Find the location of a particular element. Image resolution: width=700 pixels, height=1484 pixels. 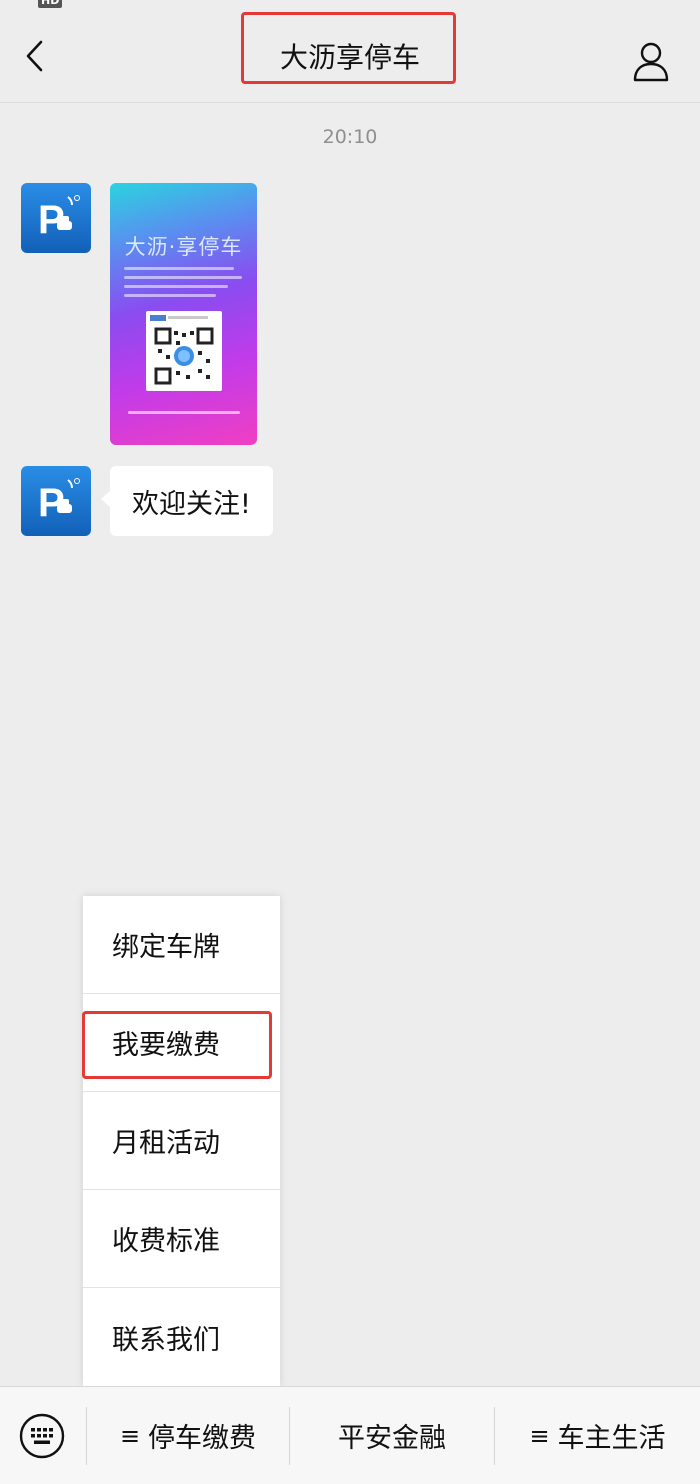

menu-ping-an-finance: 平安金融 is located at coordinates (392, 1435).